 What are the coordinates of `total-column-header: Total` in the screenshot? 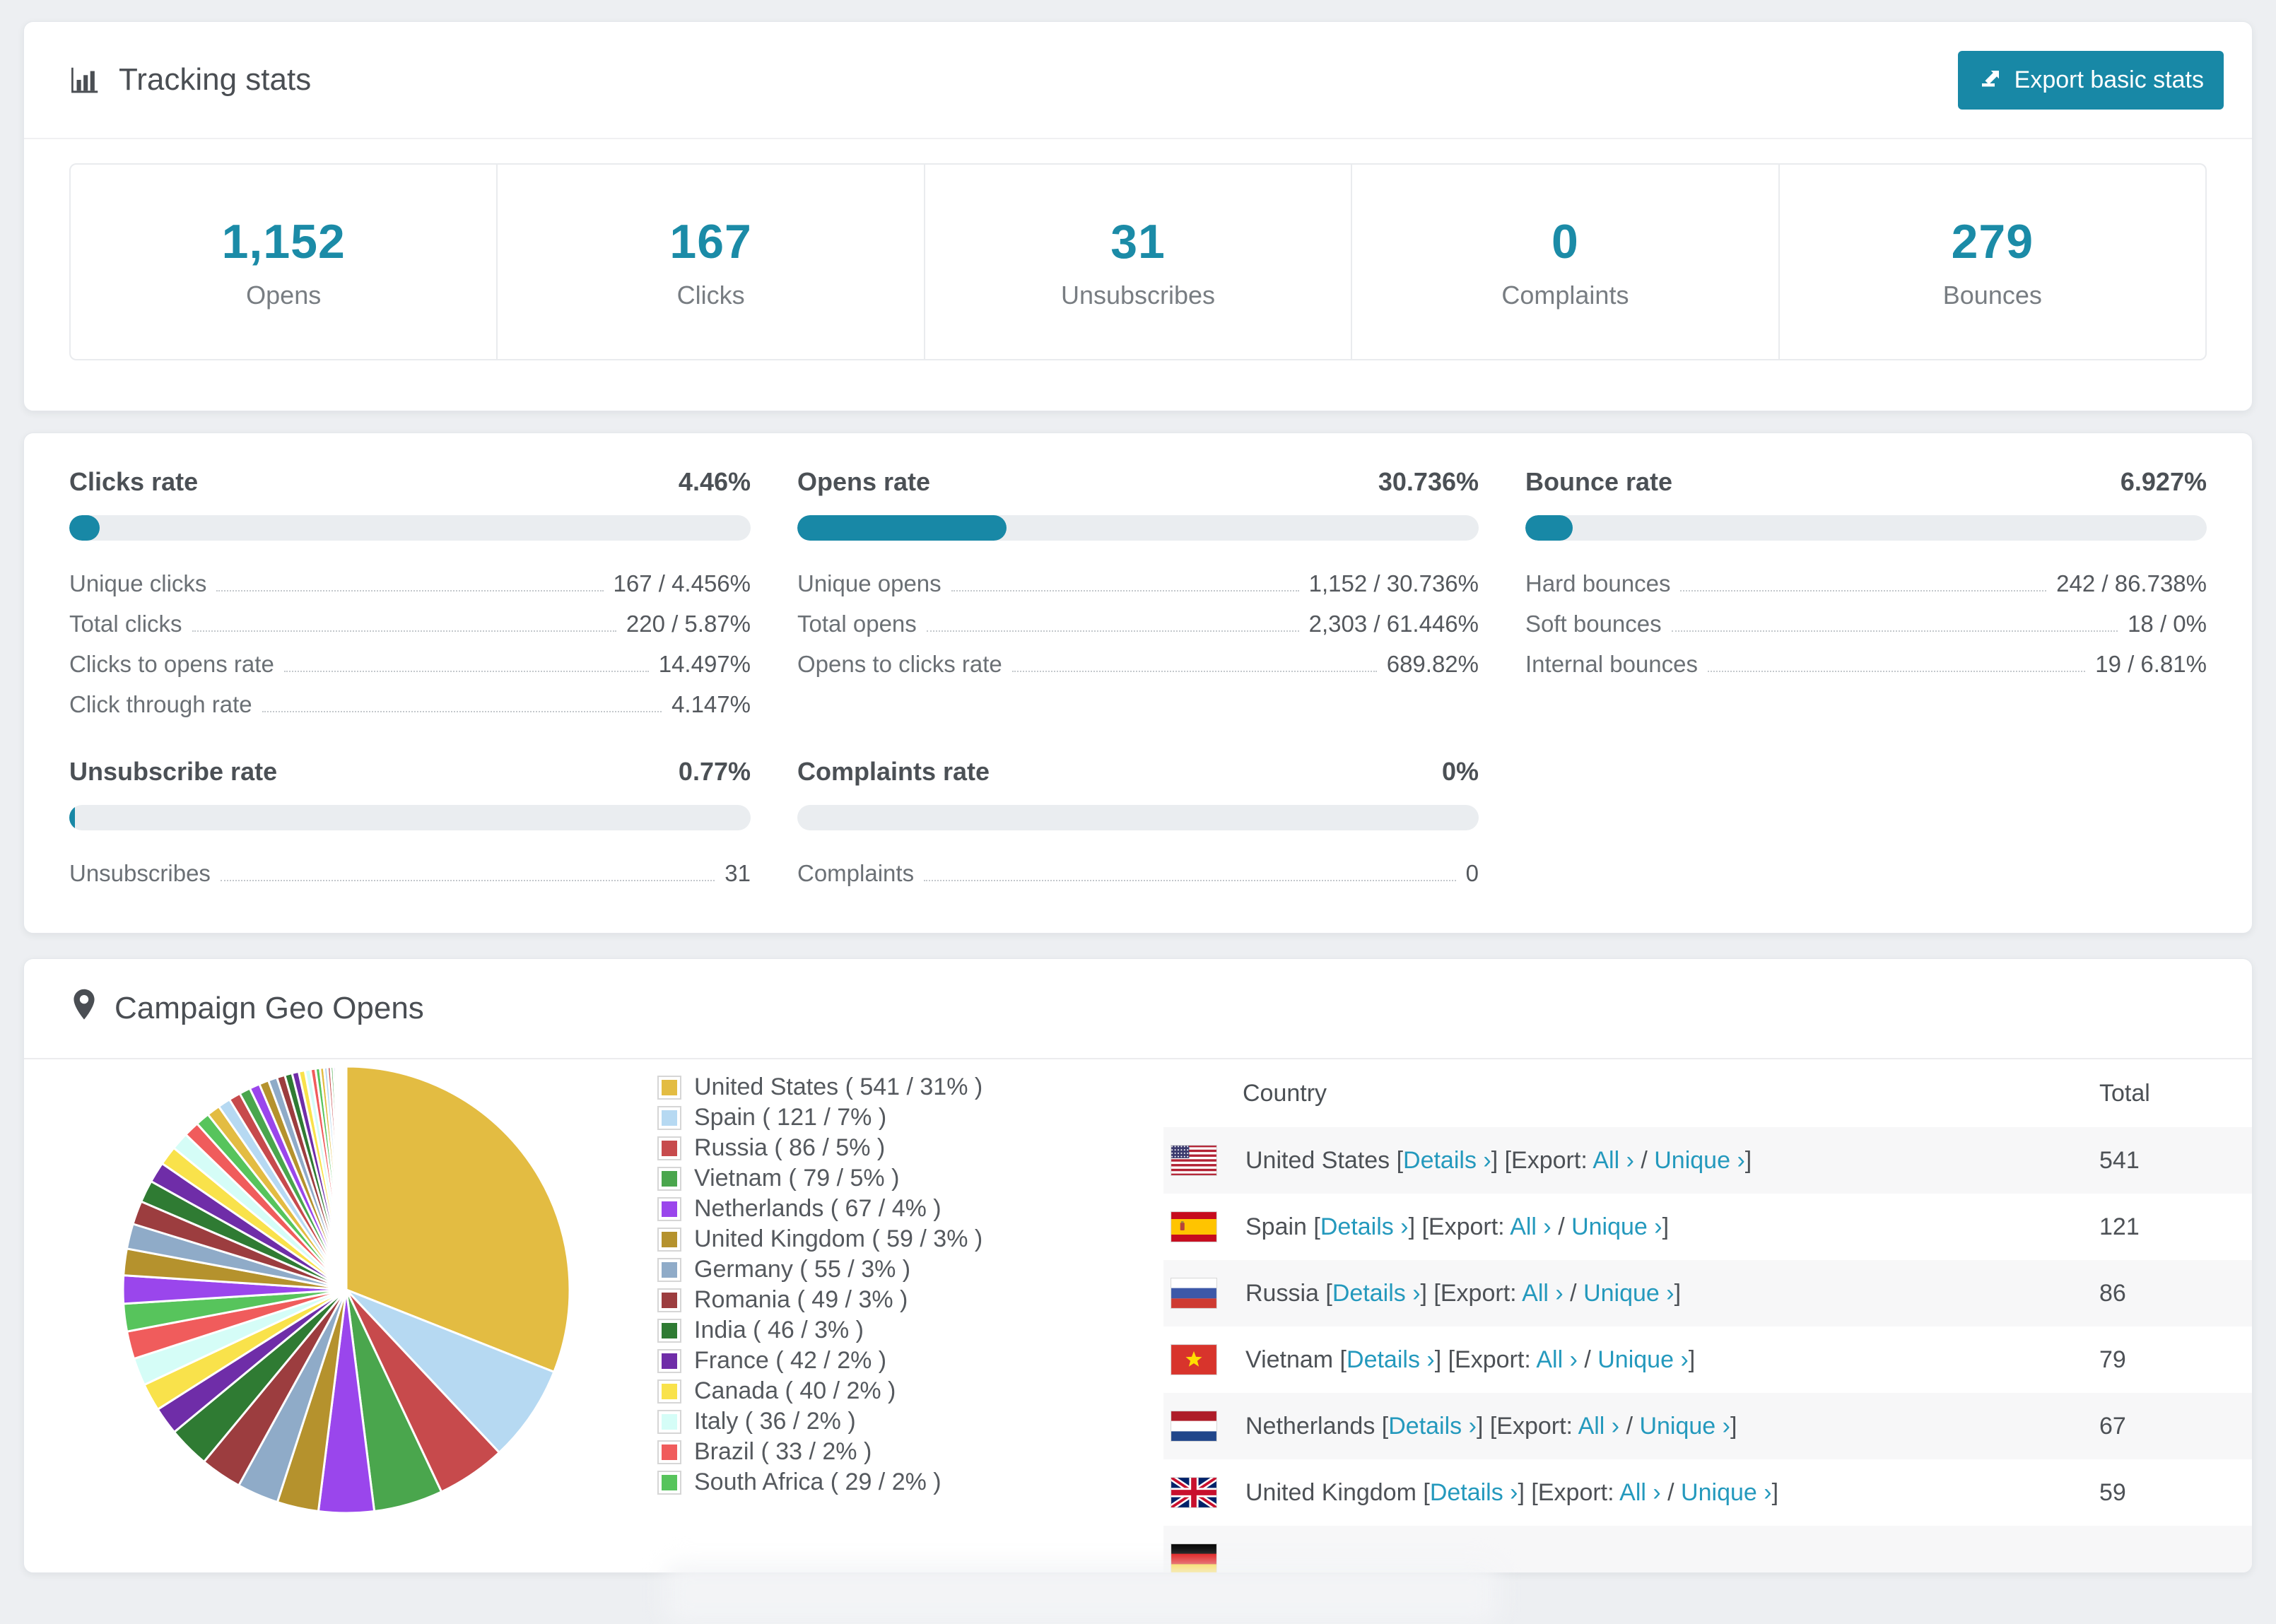 It's located at (2124, 1093).